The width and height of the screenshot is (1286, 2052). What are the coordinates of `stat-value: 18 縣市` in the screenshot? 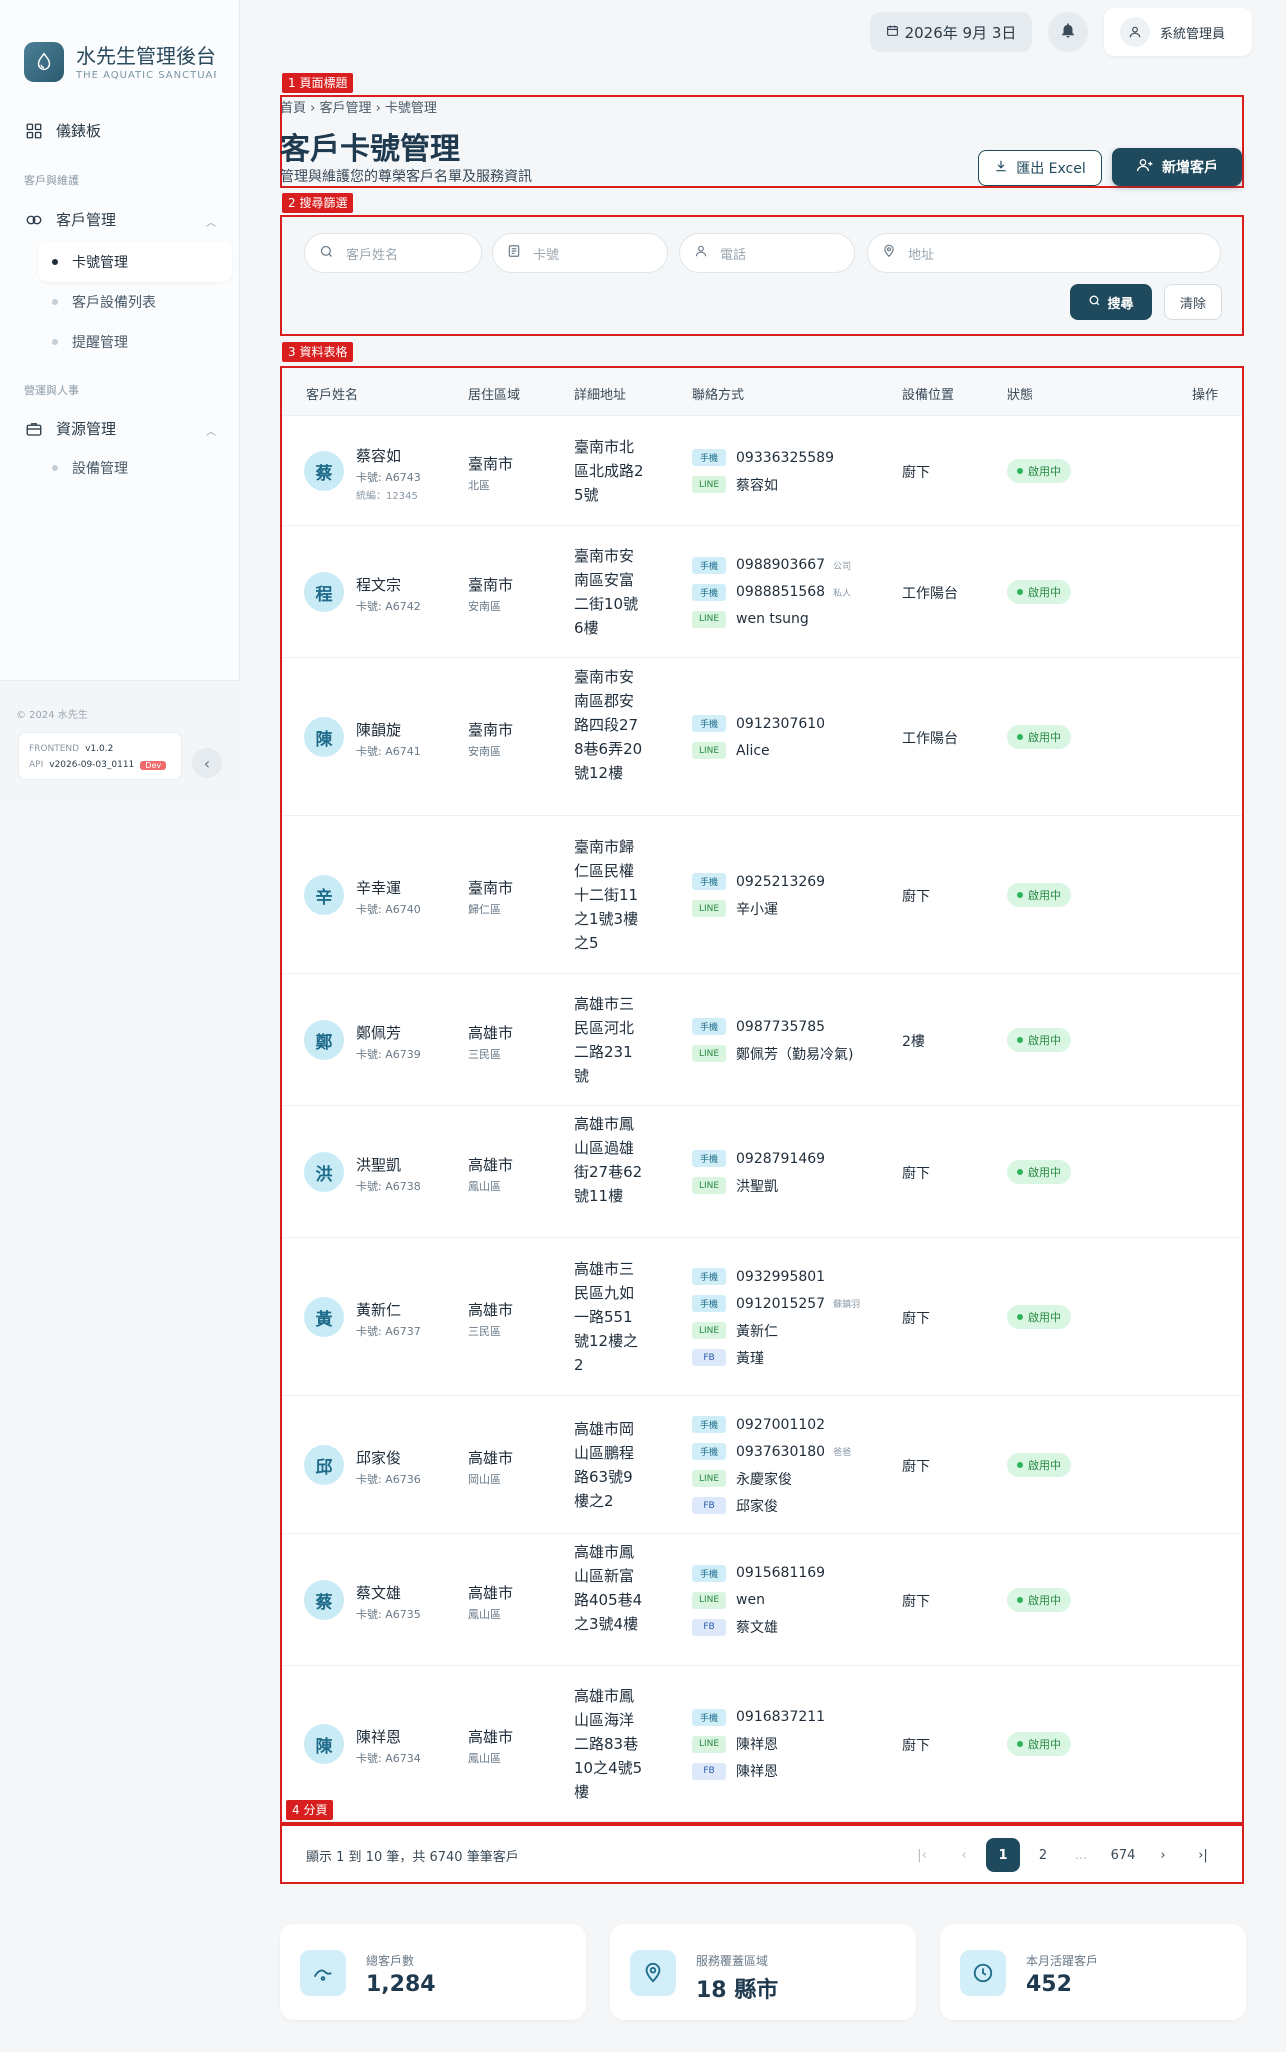 It's located at (737, 1990).